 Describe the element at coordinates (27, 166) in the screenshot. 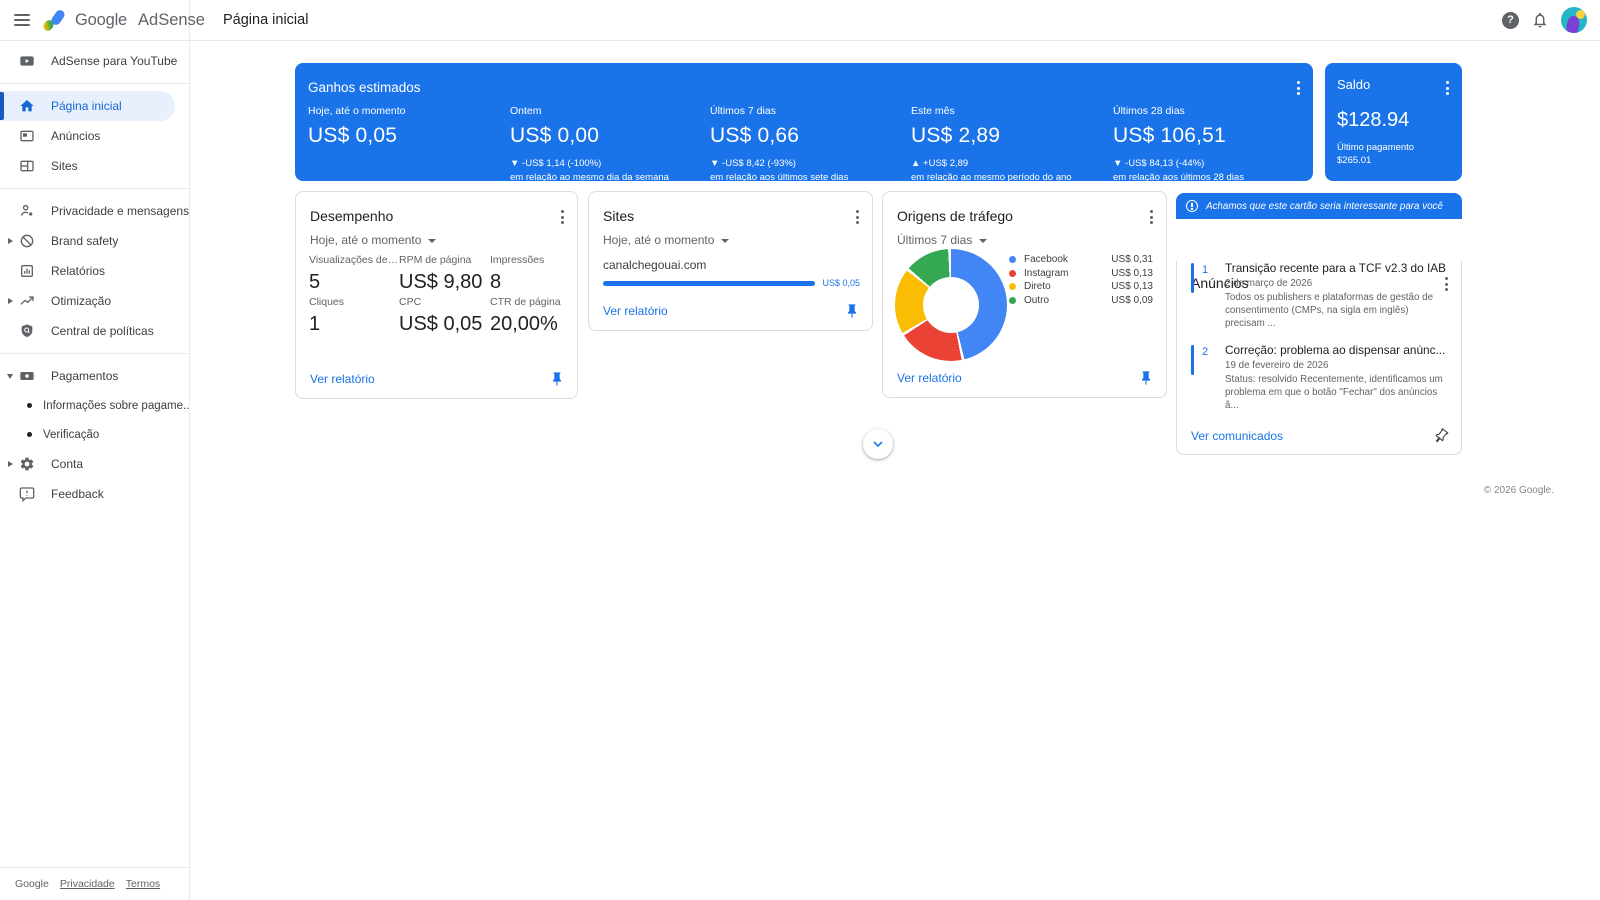

I see `sites-icon` at that location.